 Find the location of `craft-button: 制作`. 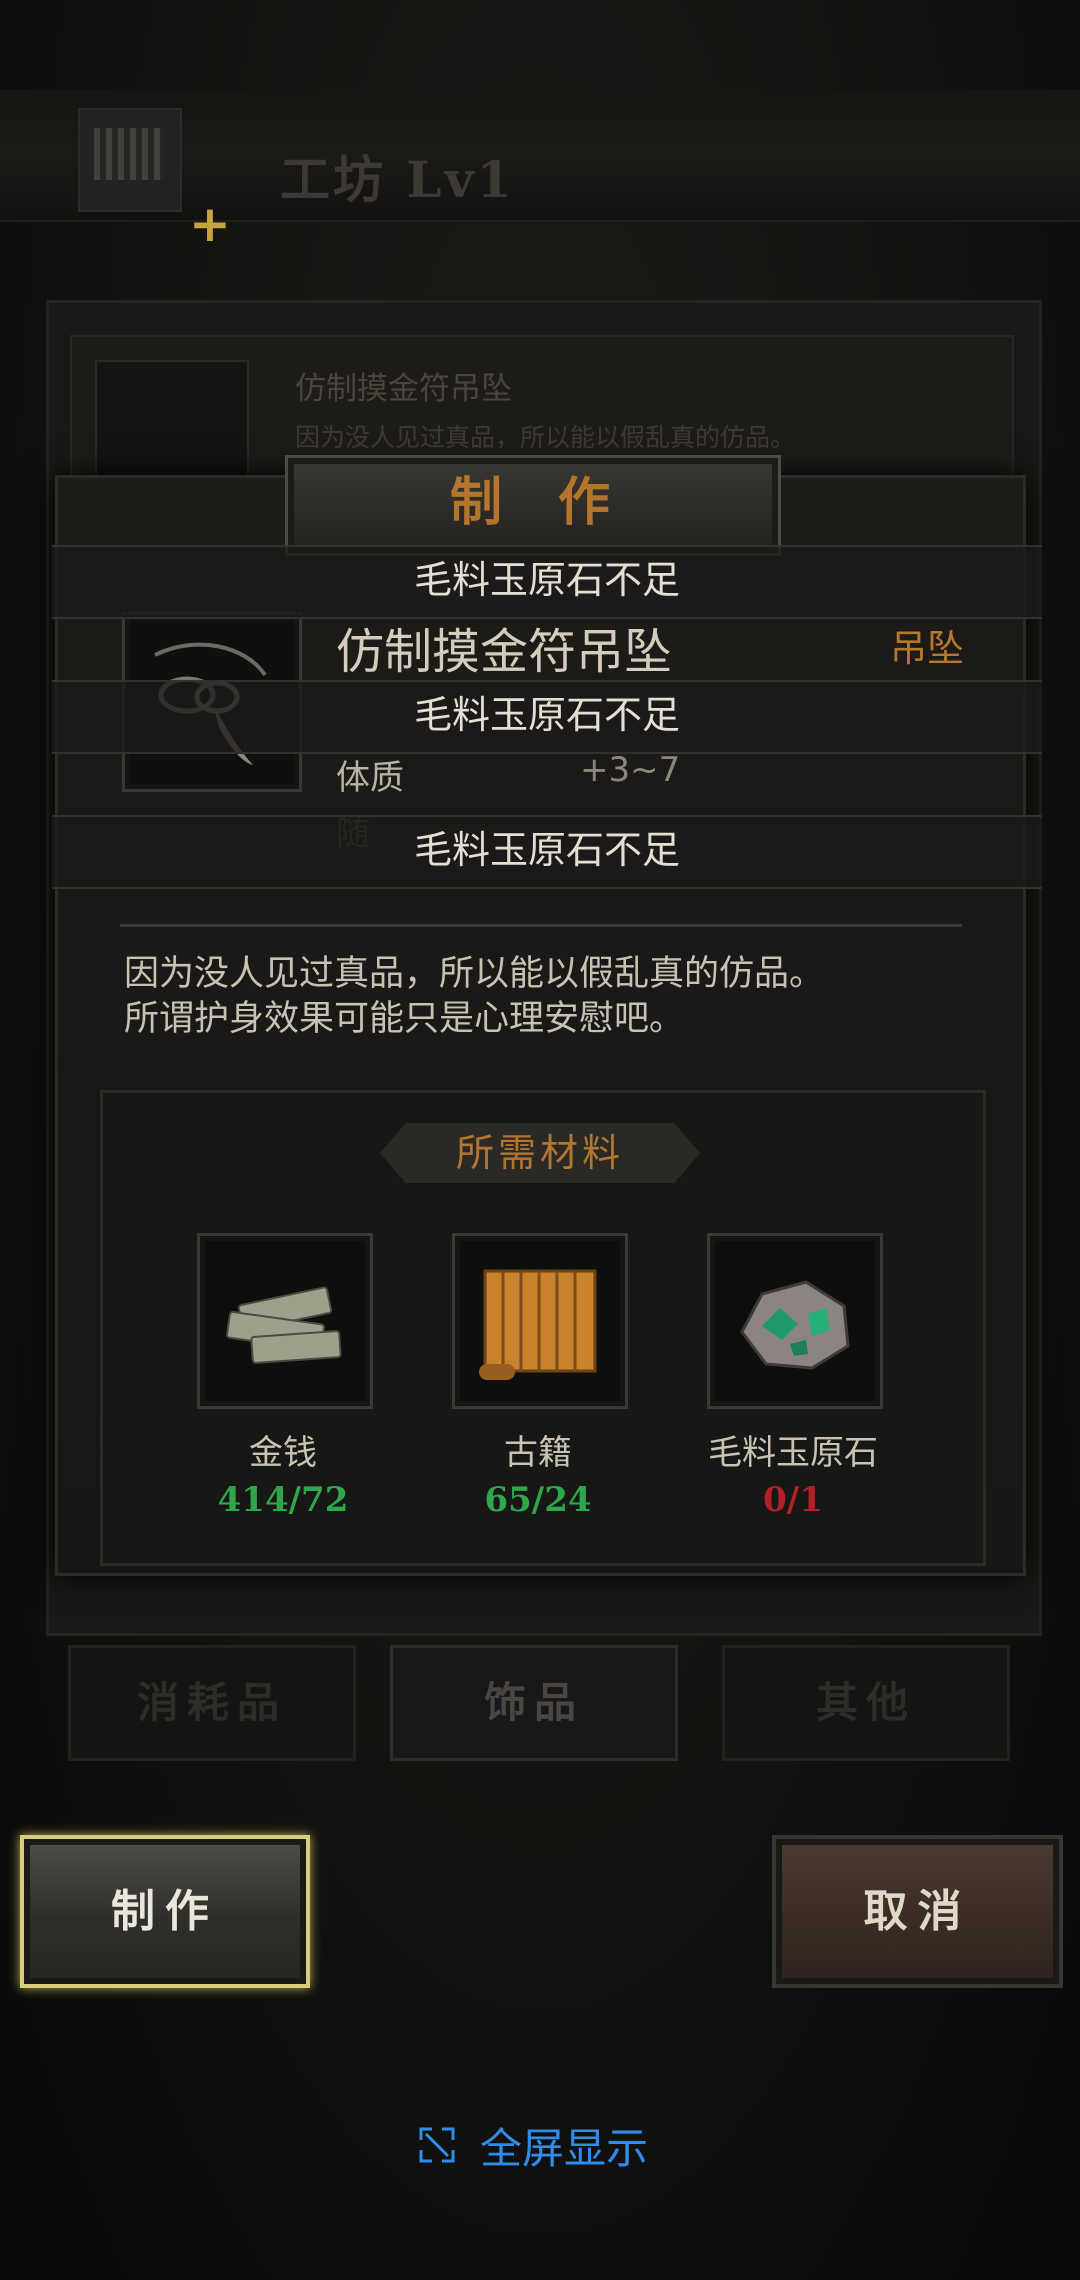

craft-button: 制作 is located at coordinates (165, 1911).